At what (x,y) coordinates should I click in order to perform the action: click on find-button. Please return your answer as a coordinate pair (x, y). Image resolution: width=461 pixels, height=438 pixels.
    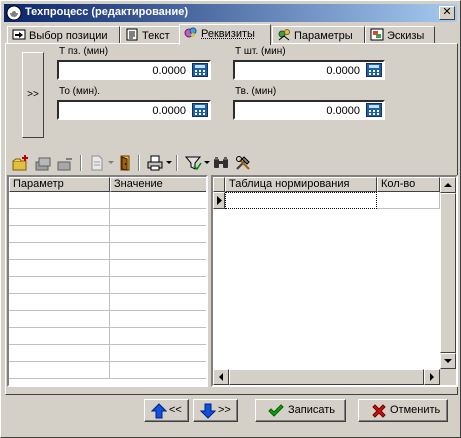
    Looking at the image, I should click on (221, 163).